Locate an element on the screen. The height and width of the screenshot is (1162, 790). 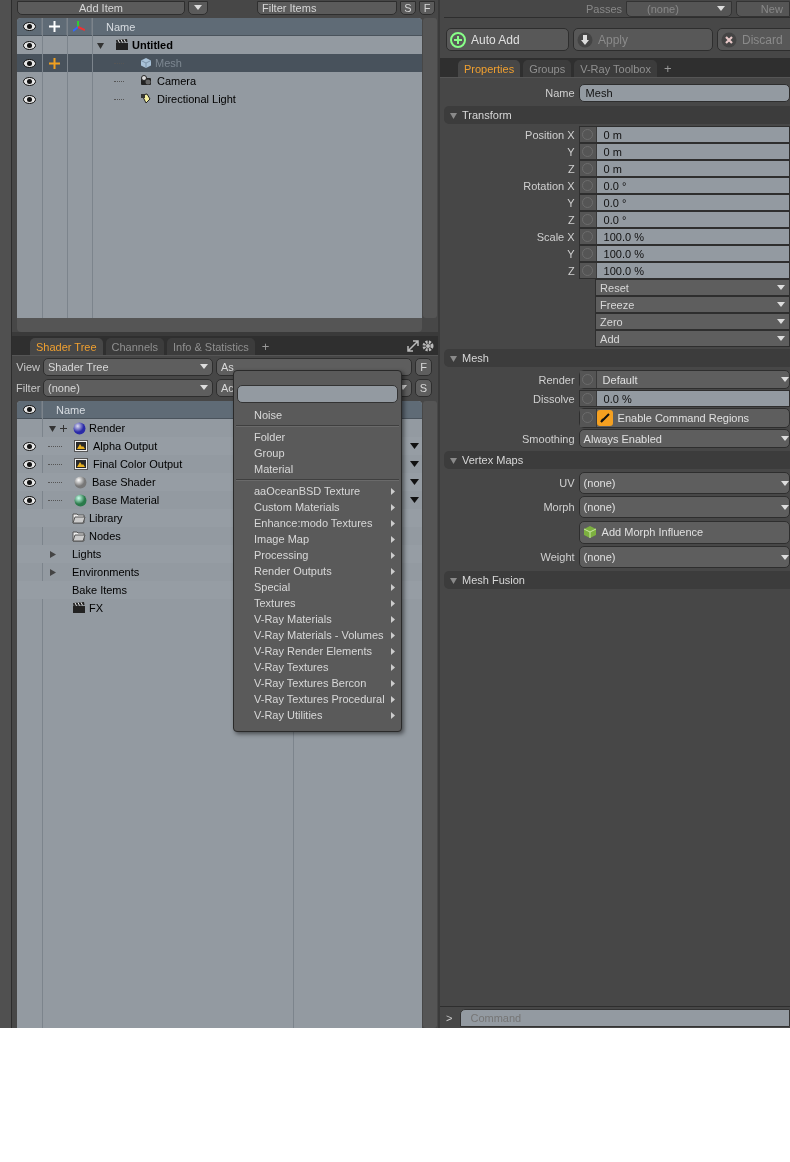
dropdown: Always Enabled is located at coordinates (684, 438).